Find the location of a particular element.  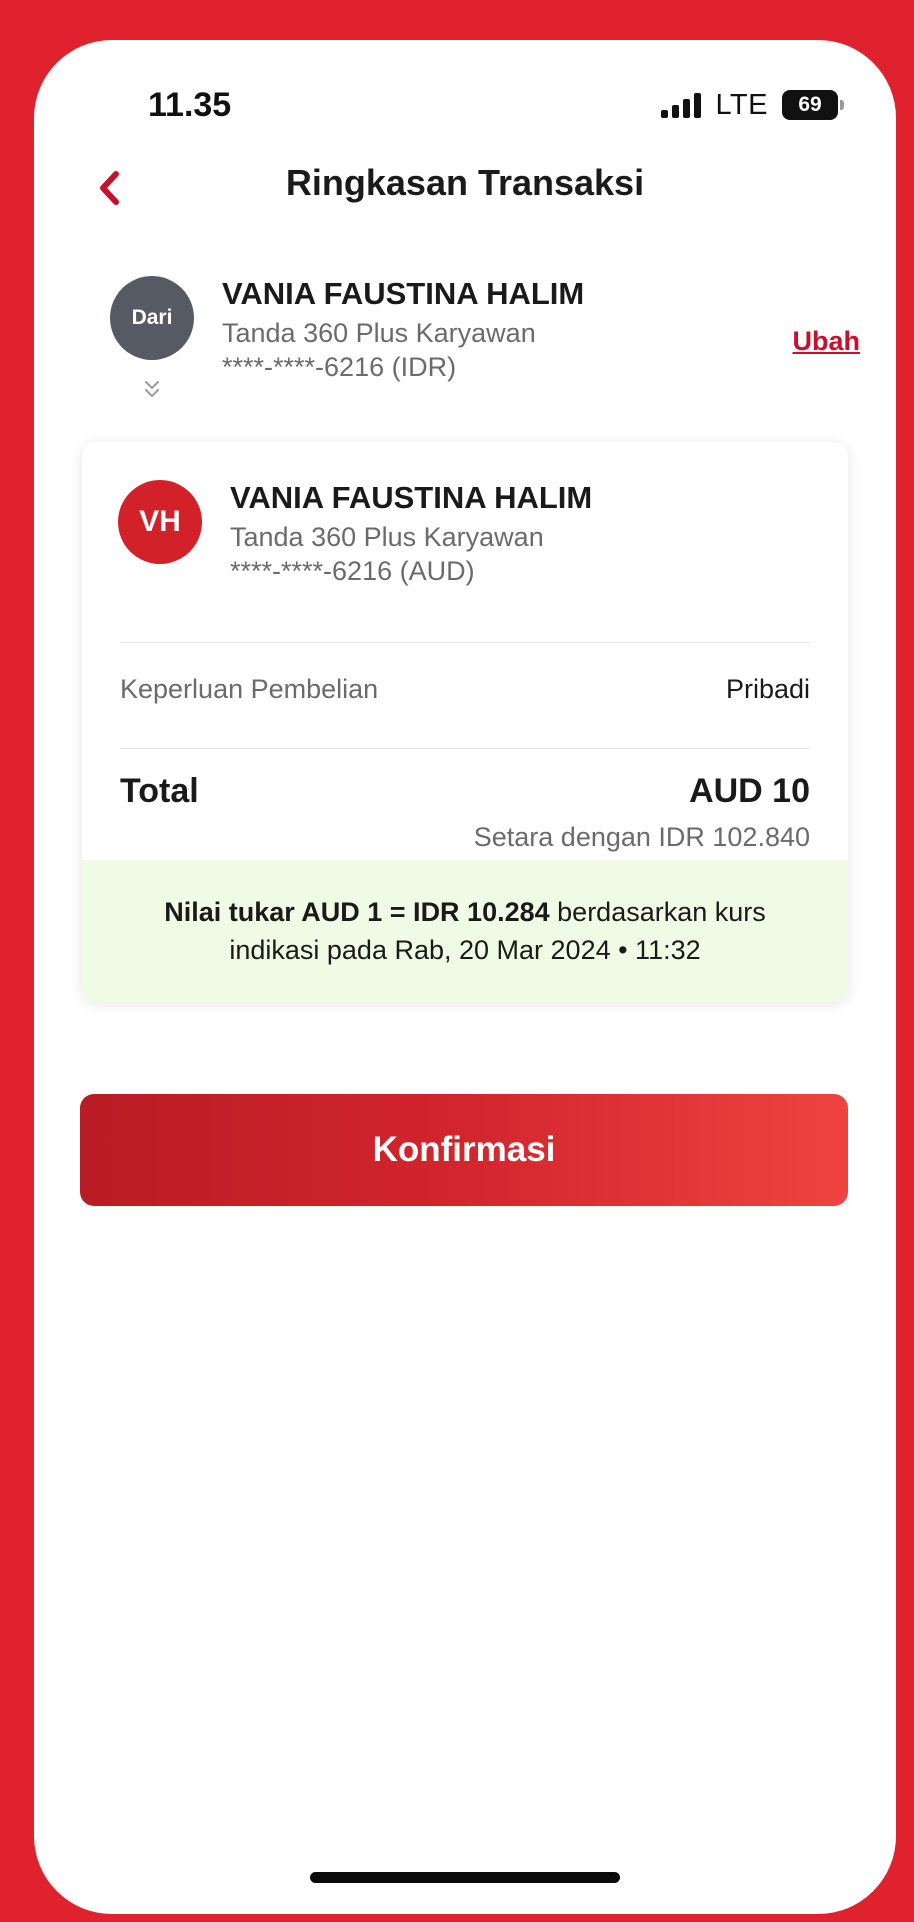

exchange-rate-timestamp: indikasi pada Rab, 20 Mar 2024 • 11:32 is located at coordinates (465, 950).